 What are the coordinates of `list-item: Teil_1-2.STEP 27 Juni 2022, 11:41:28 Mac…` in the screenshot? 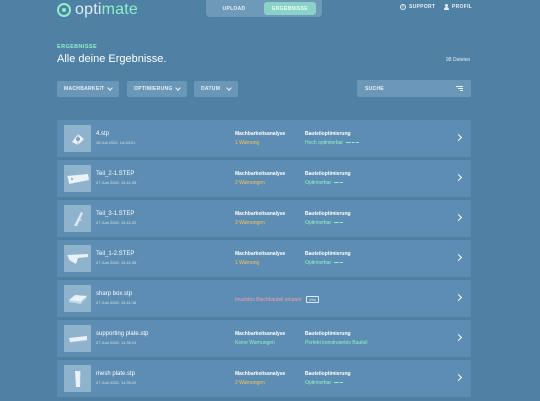 It's located at (264, 258).